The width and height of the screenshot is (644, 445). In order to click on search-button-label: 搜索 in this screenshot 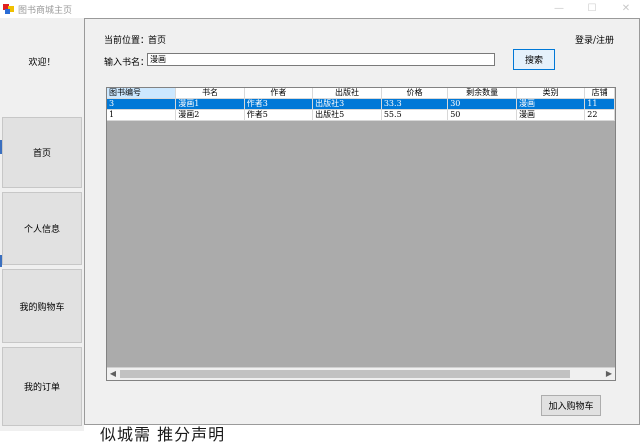, I will do `click(533, 61)`.